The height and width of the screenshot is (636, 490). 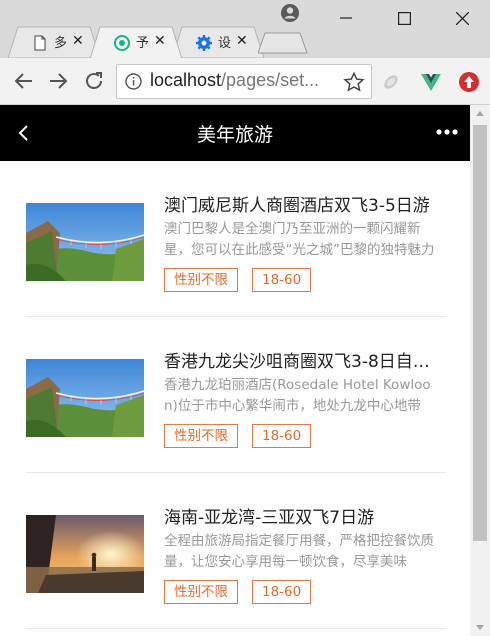 I want to click on new-tab-button, so click(x=283, y=43).